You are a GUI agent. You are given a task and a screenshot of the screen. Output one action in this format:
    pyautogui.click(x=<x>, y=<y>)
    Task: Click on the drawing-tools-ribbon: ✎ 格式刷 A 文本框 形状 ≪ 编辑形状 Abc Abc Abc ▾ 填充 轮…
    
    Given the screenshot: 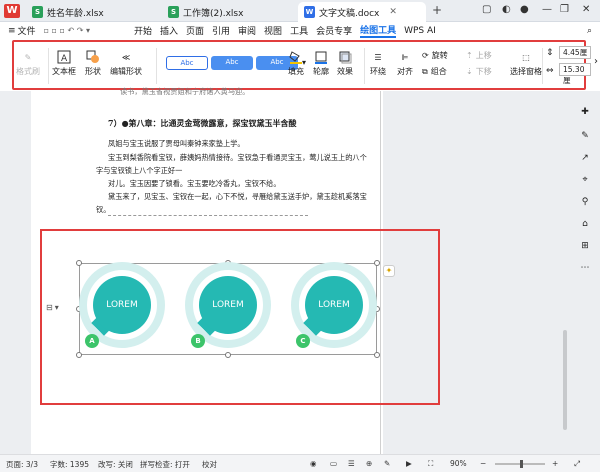 What is the action you would take?
    pyautogui.click(x=305, y=65)
    